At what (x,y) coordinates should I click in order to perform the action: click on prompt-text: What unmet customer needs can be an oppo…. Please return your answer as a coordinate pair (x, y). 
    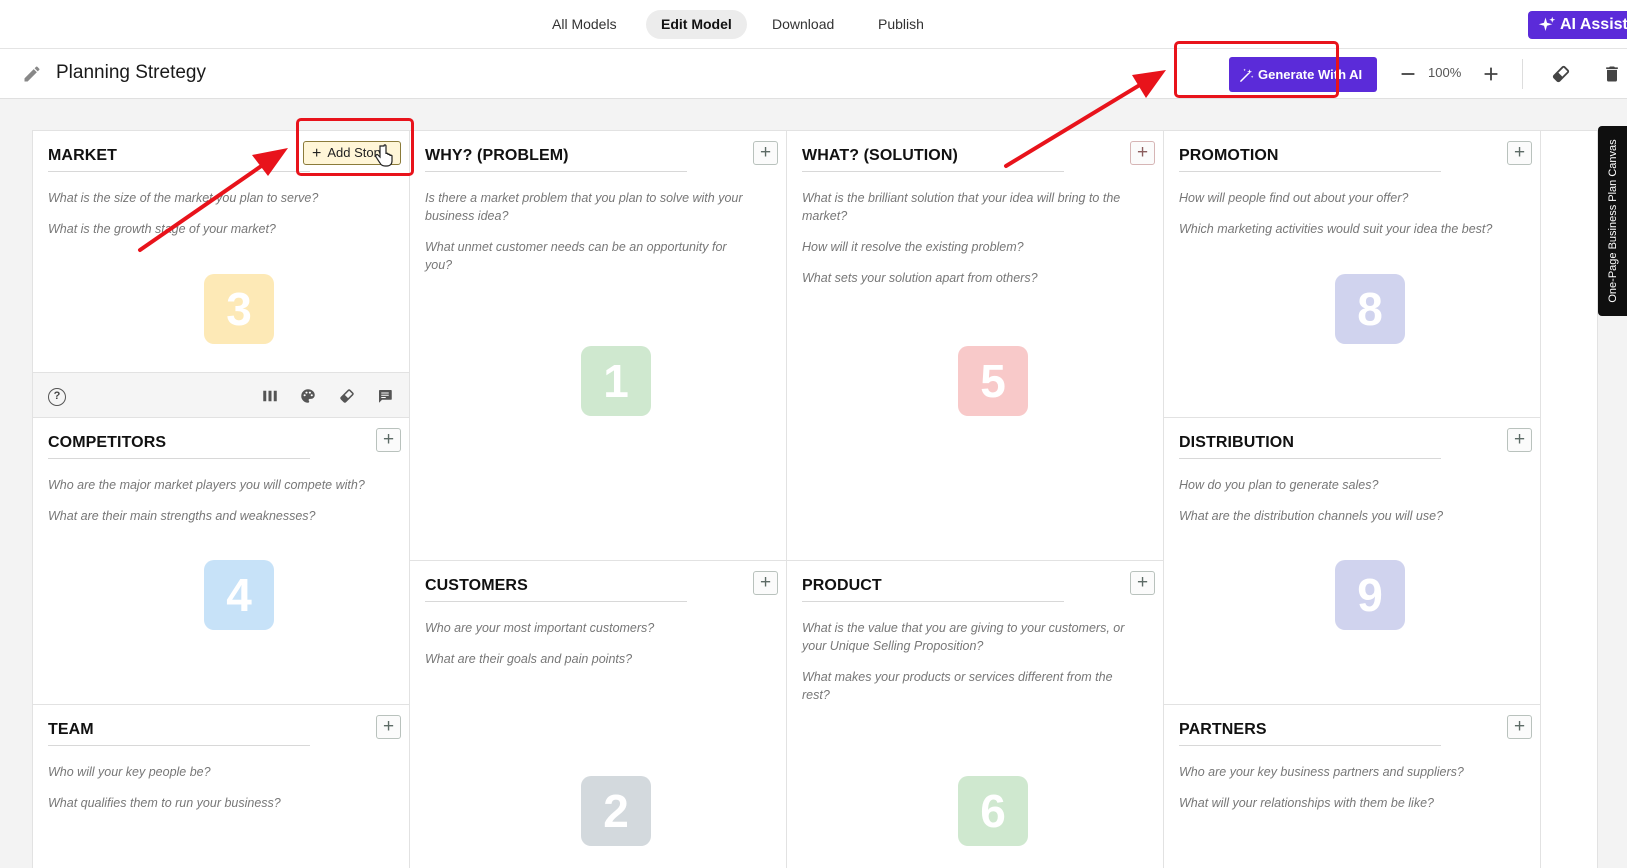
    Looking at the image, I should click on (576, 256).